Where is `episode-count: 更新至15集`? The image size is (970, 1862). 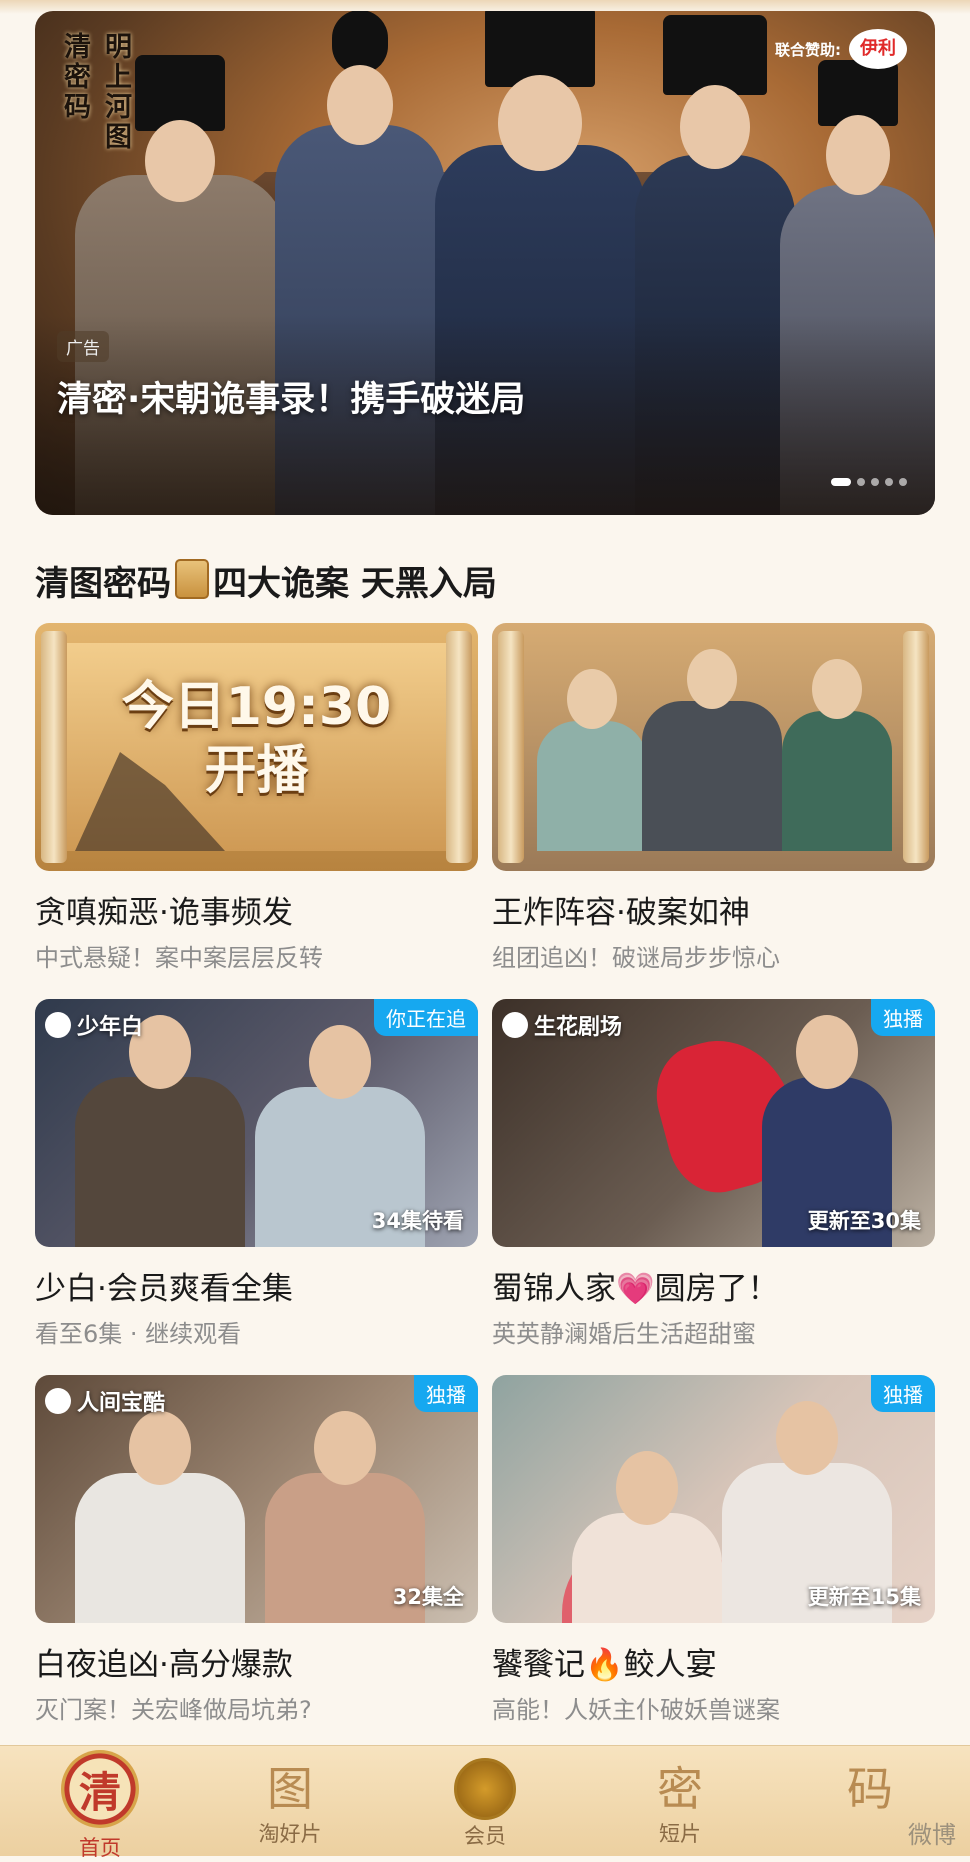
episode-count: 更新至15集 is located at coordinates (864, 1597).